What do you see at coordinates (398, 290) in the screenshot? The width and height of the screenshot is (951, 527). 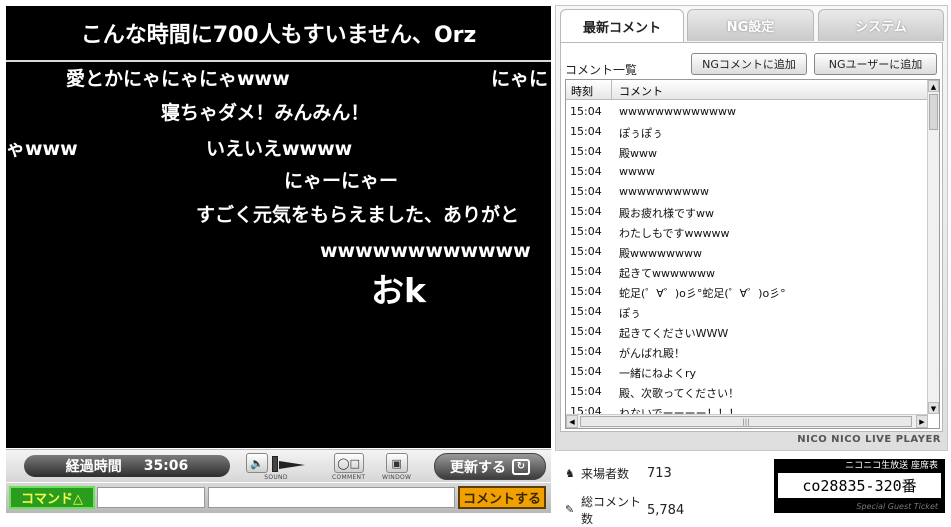 I see `stream-comment: おk` at bounding box center [398, 290].